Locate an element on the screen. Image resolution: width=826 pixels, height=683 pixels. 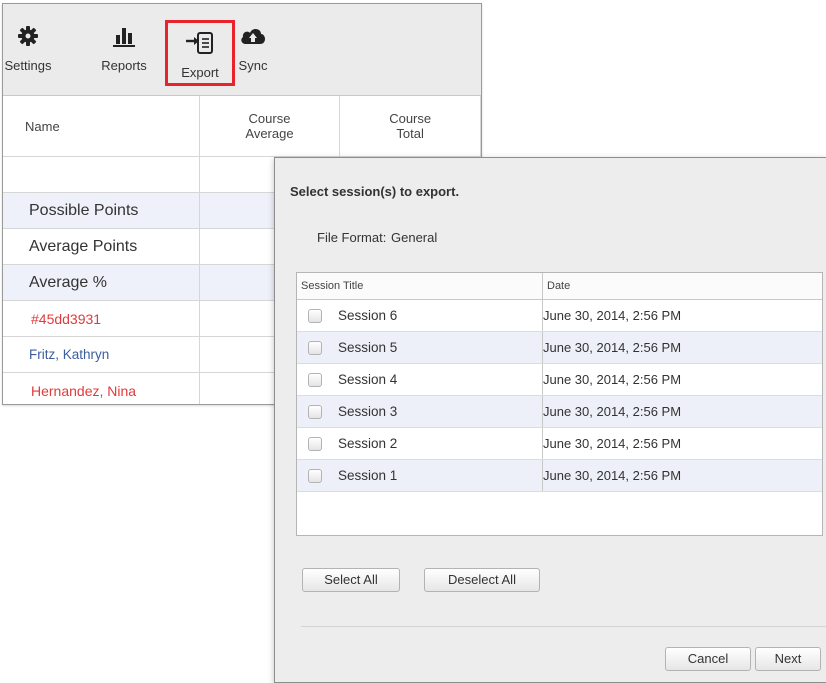
student-name: Hernandez, Nina is located at coordinates (101, 388).